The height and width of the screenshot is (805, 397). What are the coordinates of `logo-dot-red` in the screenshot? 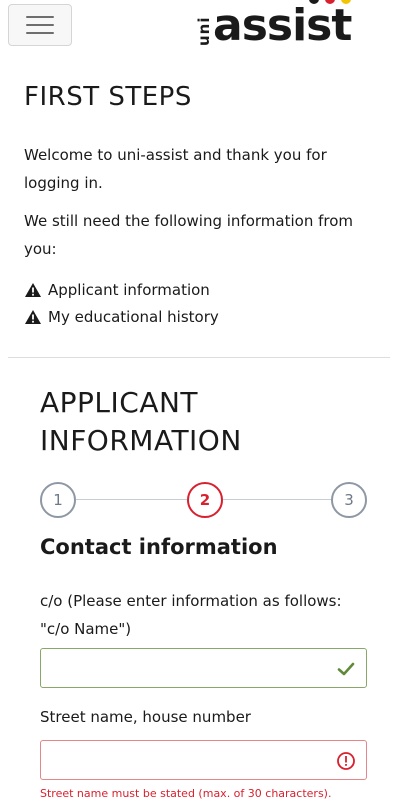 It's located at (330, 2).